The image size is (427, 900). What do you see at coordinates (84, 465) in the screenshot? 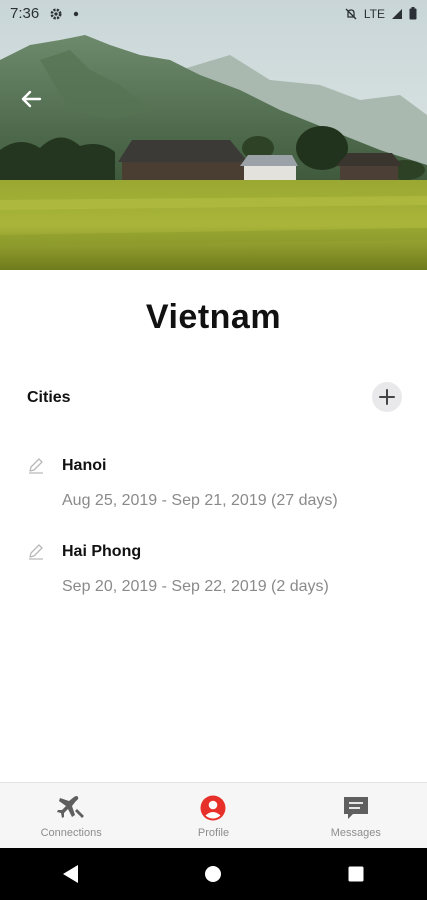
I see `city-name: Hanoi` at bounding box center [84, 465].